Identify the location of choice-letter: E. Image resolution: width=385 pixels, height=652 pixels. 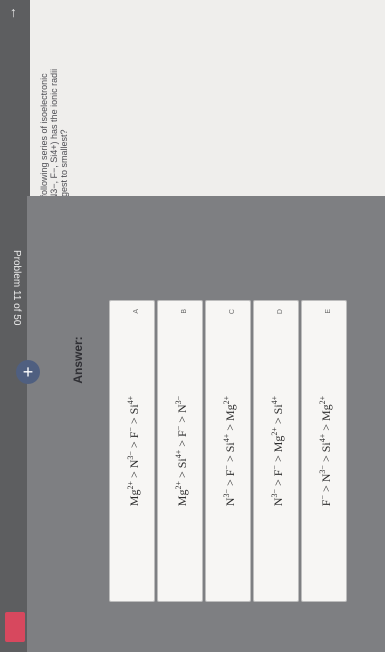
(328, 311).